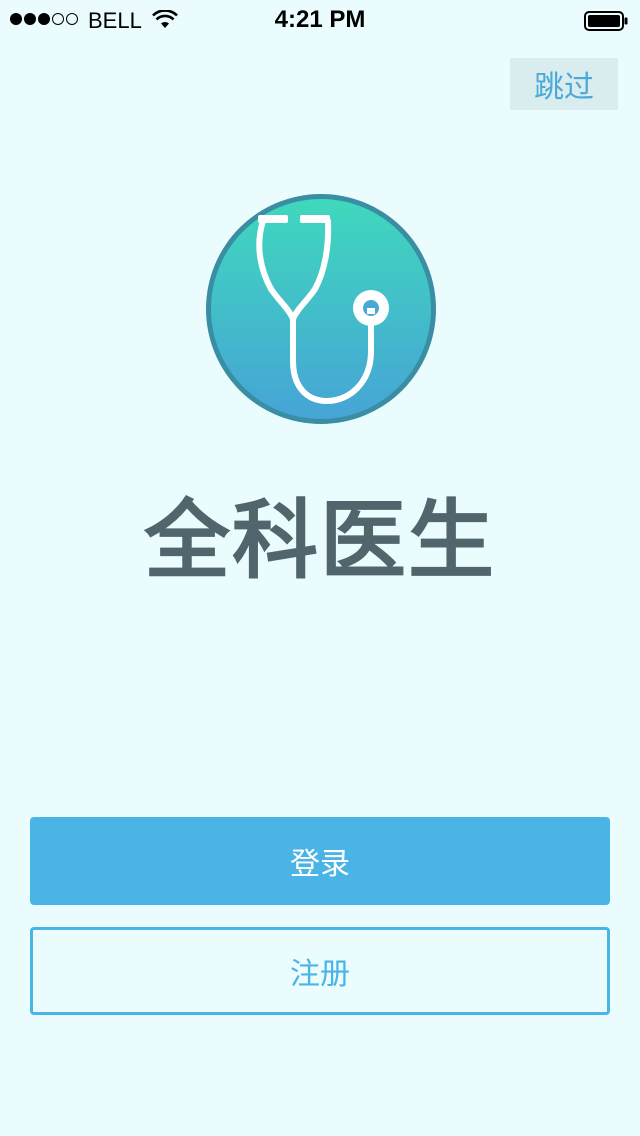 The width and height of the screenshot is (640, 1136). Describe the element at coordinates (606, 21) in the screenshot. I see `battery-icon` at that location.